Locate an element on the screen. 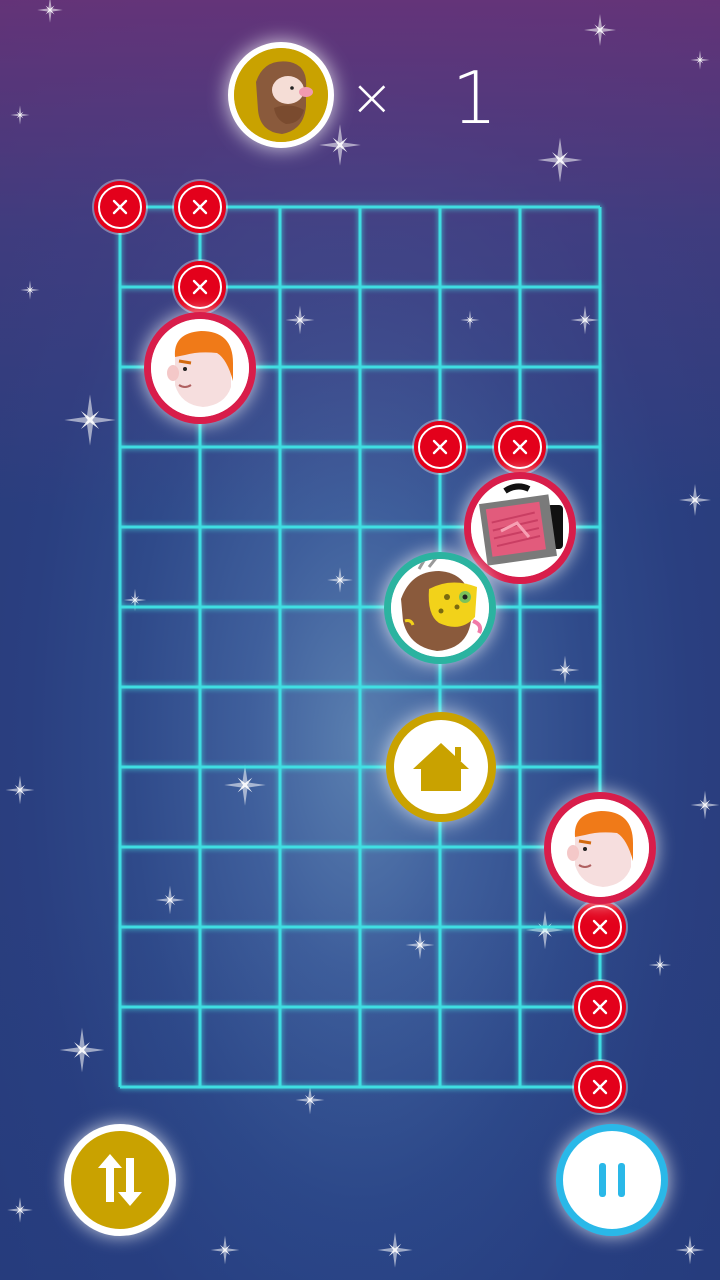  home-icon is located at coordinates (441, 767).